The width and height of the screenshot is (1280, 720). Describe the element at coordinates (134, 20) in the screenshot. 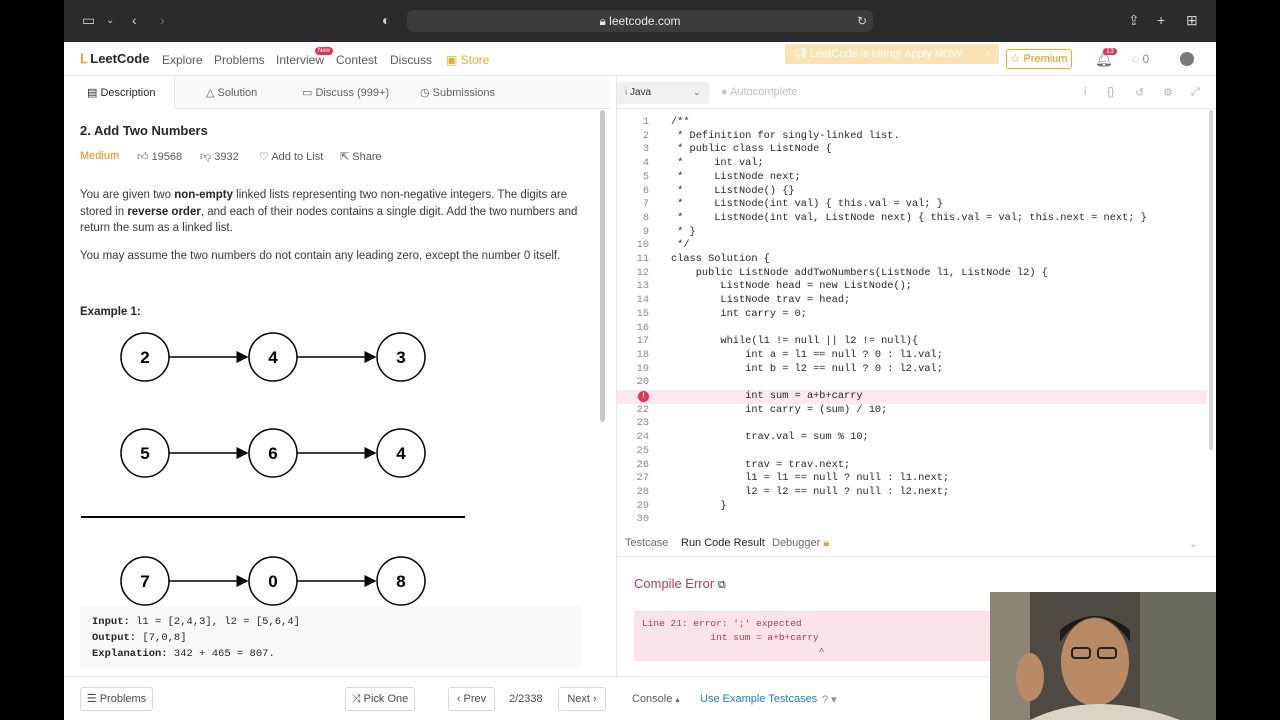

I see `back-icon: ‹` at that location.